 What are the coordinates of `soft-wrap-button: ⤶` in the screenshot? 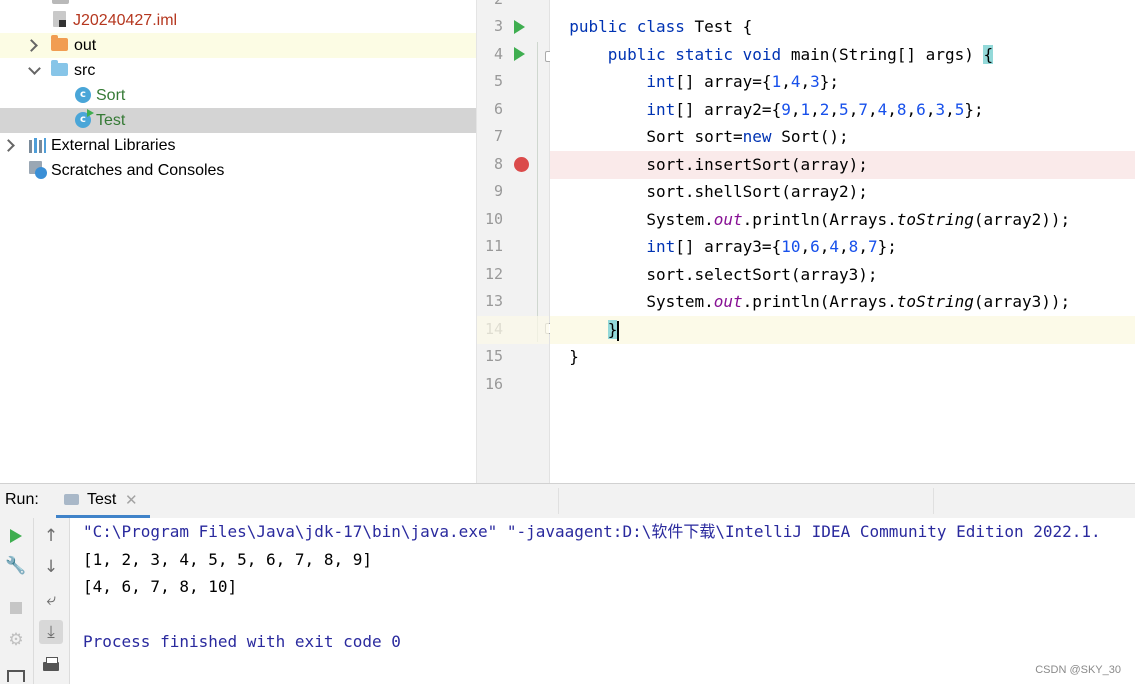 It's located at (51, 600).